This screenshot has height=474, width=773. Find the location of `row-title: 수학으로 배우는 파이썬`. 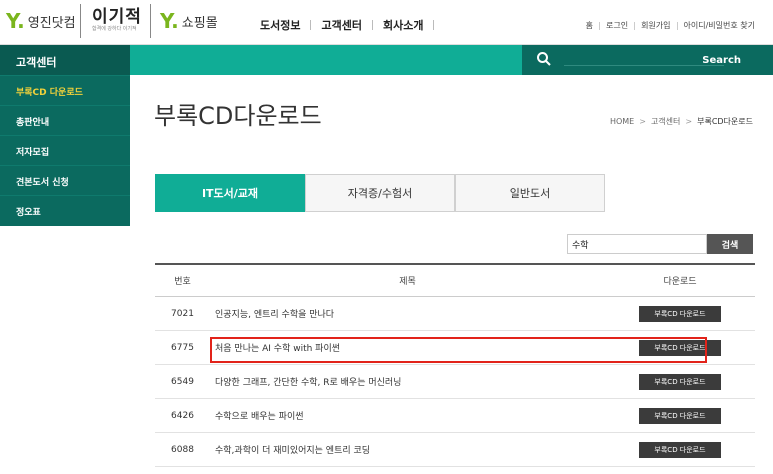

row-title: 수학으로 배우는 파이썬 is located at coordinates (407, 415).